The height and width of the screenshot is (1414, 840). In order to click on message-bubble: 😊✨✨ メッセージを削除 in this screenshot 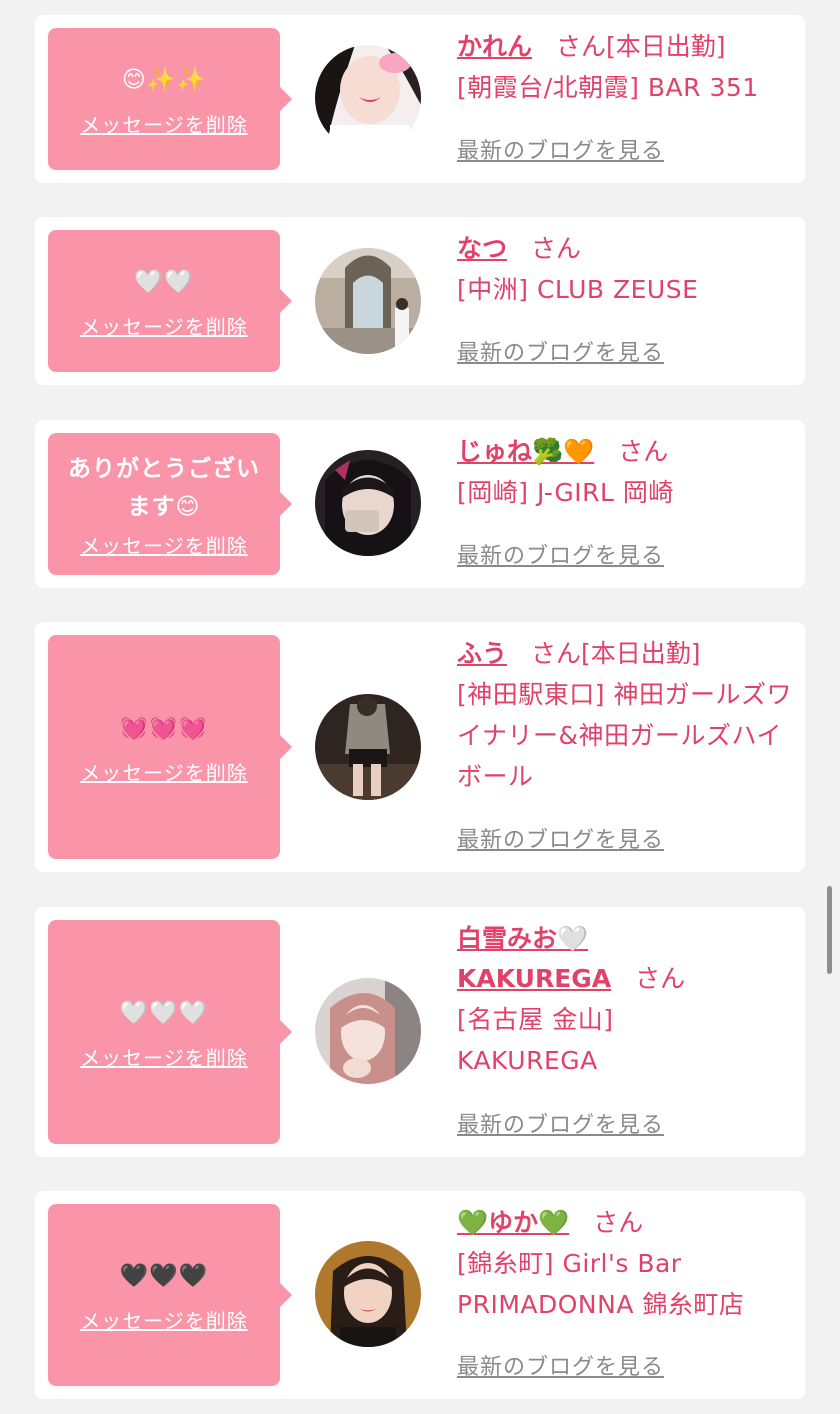, I will do `click(170, 99)`.